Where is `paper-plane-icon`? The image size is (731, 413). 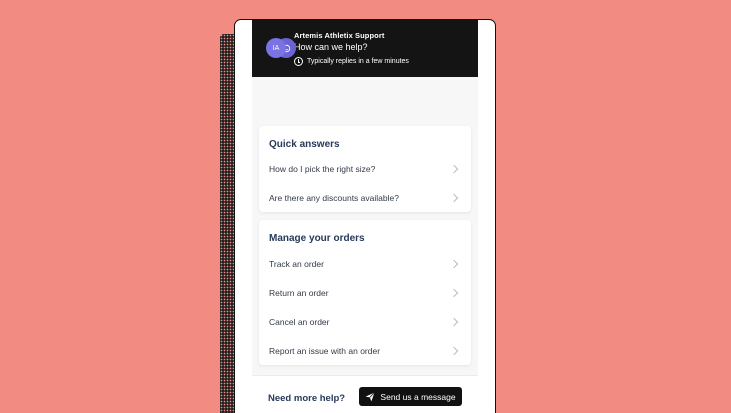
paper-plane-icon is located at coordinates (371, 396).